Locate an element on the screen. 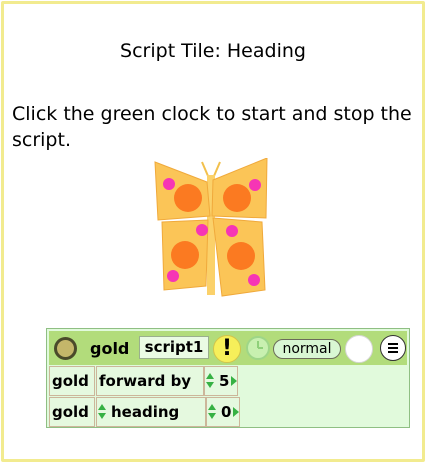  script-header: gold script1 ! normal is located at coordinates (228, 348).